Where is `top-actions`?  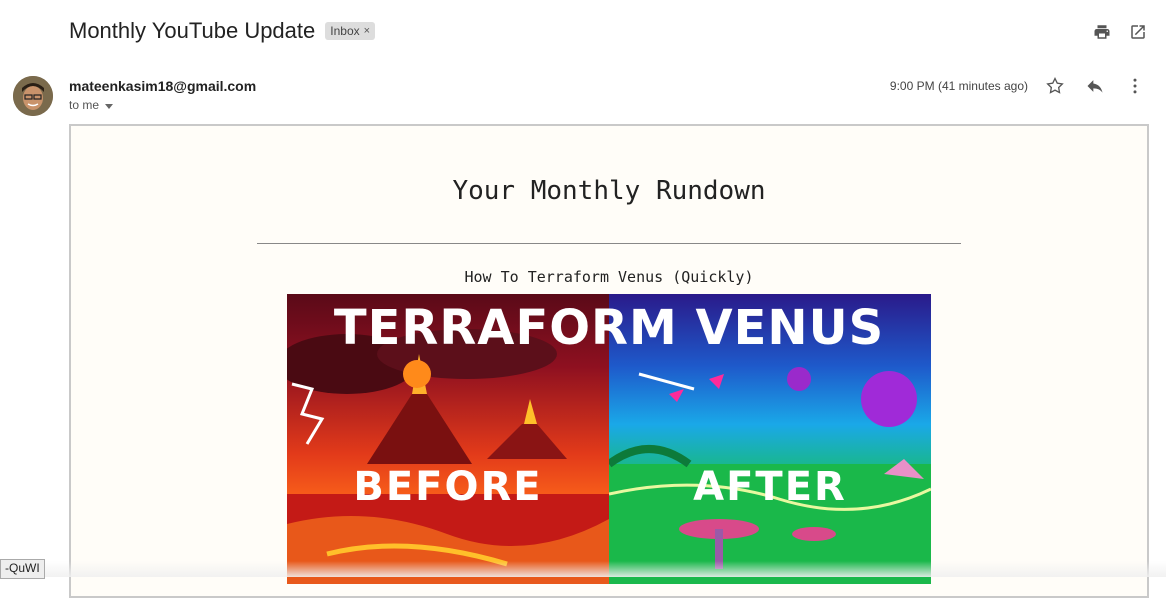
top-actions is located at coordinates (1120, 32).